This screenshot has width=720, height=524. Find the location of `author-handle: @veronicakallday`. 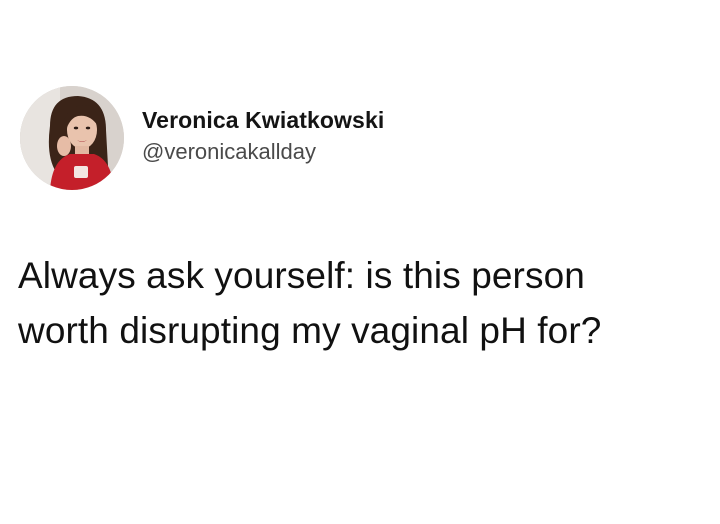

author-handle: @veronicakallday is located at coordinates (263, 152).